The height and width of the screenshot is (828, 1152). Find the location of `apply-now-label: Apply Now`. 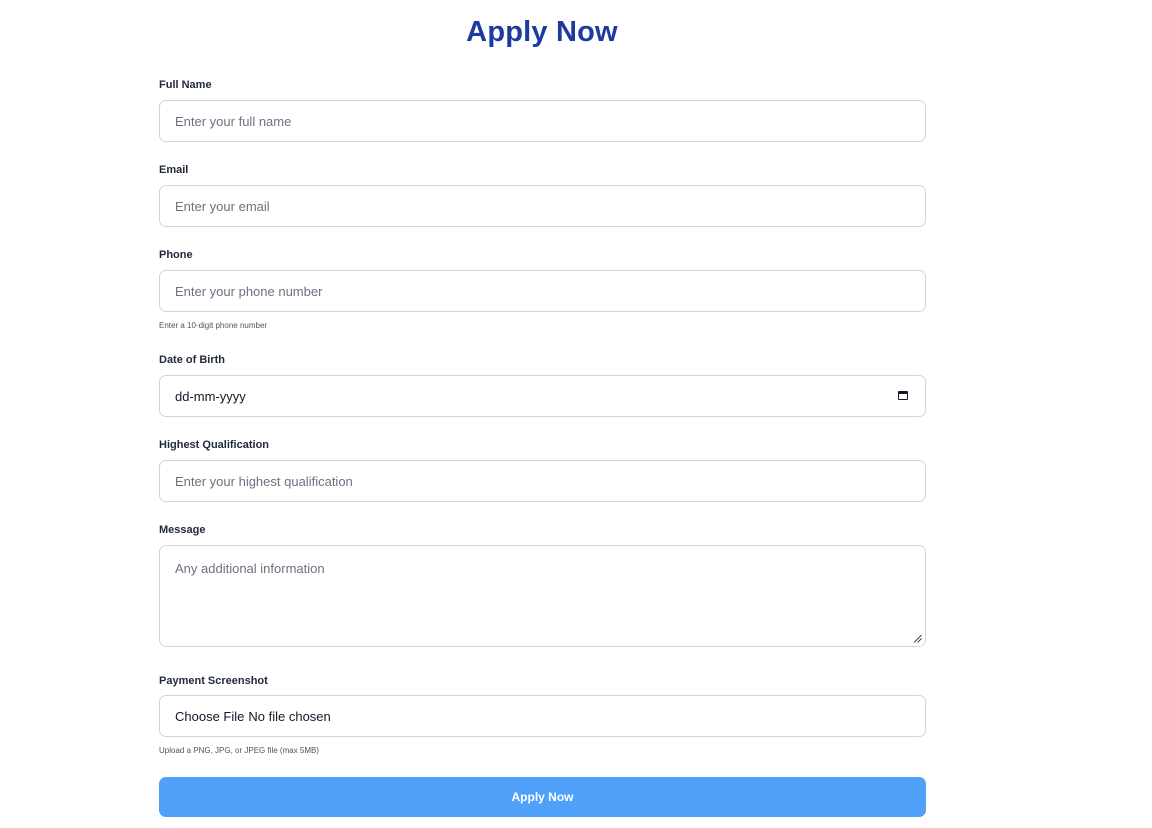

apply-now-label: Apply Now is located at coordinates (542, 797).